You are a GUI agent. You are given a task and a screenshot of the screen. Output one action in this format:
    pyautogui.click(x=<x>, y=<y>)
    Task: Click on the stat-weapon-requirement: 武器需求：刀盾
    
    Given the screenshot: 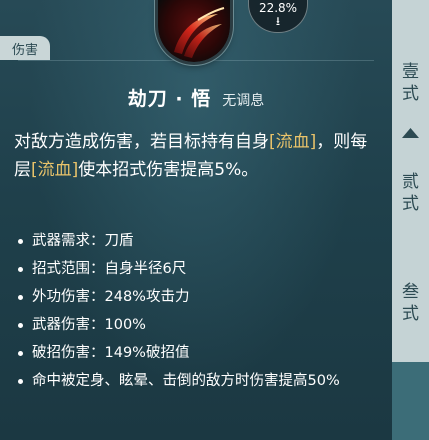 What is the action you would take?
    pyautogui.click(x=191, y=241)
    